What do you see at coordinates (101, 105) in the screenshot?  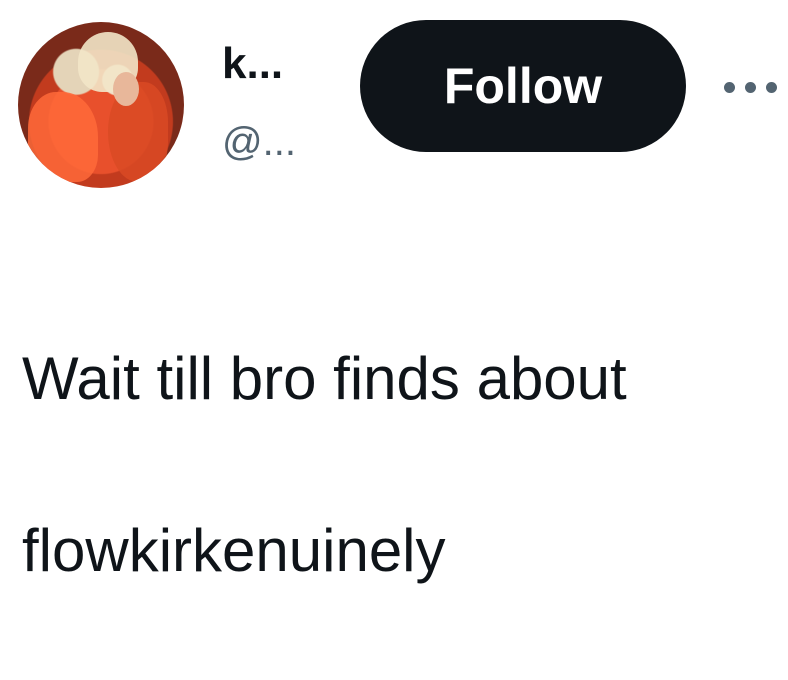 I see `avatar` at bounding box center [101, 105].